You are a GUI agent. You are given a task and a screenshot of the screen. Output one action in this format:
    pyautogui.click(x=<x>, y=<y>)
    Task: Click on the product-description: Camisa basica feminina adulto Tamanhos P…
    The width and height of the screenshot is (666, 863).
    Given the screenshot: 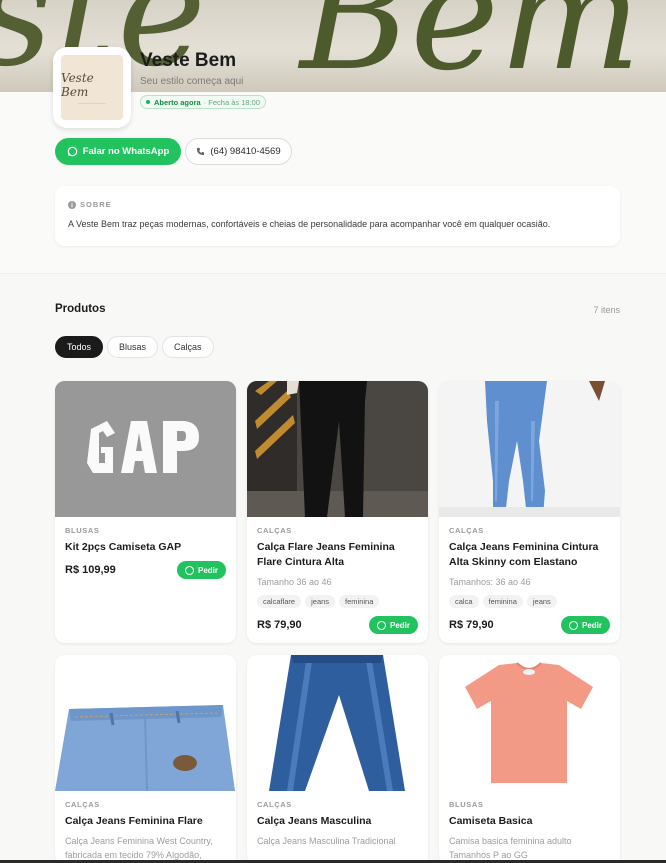 What is the action you would take?
    pyautogui.click(x=510, y=848)
    